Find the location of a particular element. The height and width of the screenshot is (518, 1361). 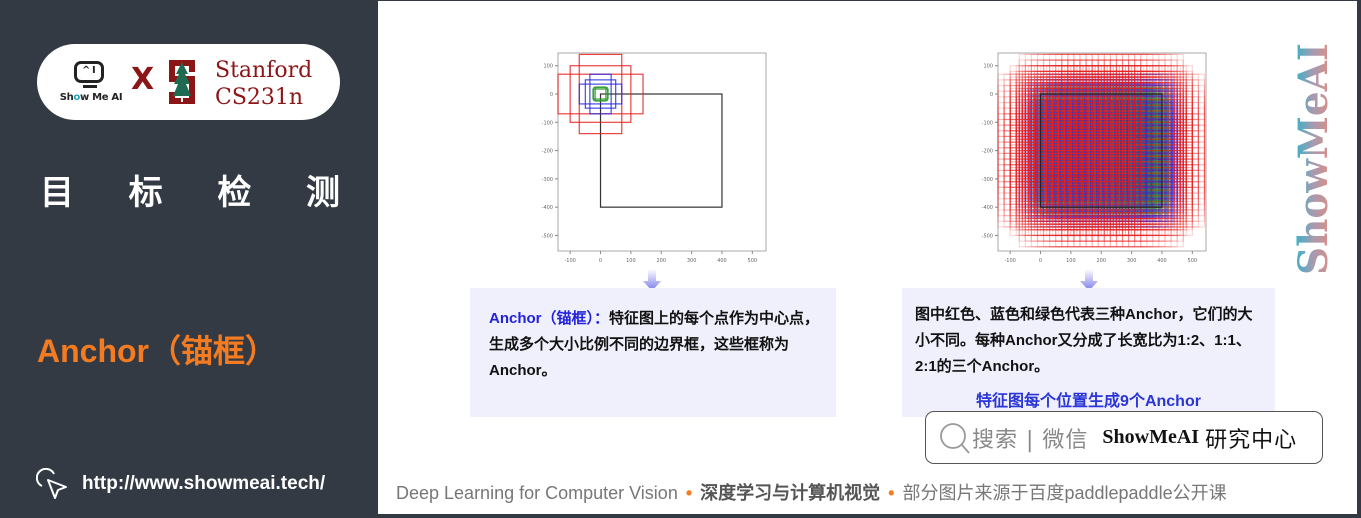

stanford-course-text: Stanford CS231n is located at coordinates (264, 84).